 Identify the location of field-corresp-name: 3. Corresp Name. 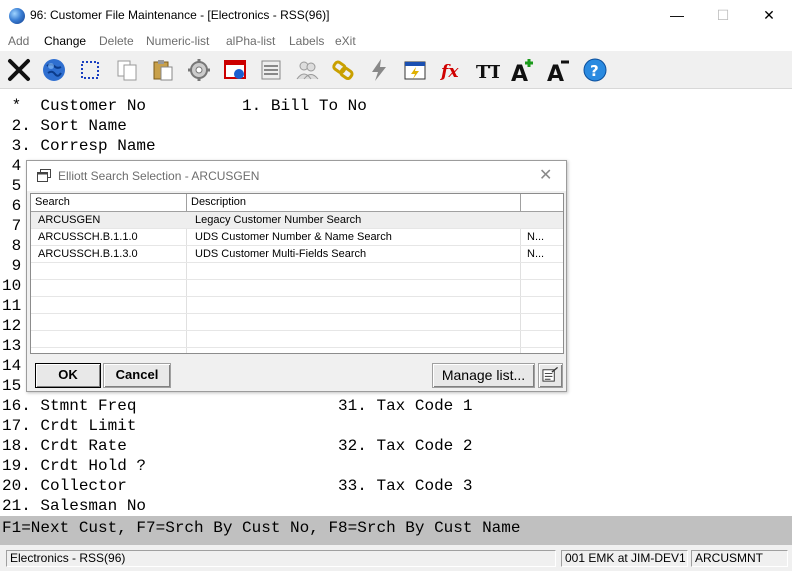
(79, 146).